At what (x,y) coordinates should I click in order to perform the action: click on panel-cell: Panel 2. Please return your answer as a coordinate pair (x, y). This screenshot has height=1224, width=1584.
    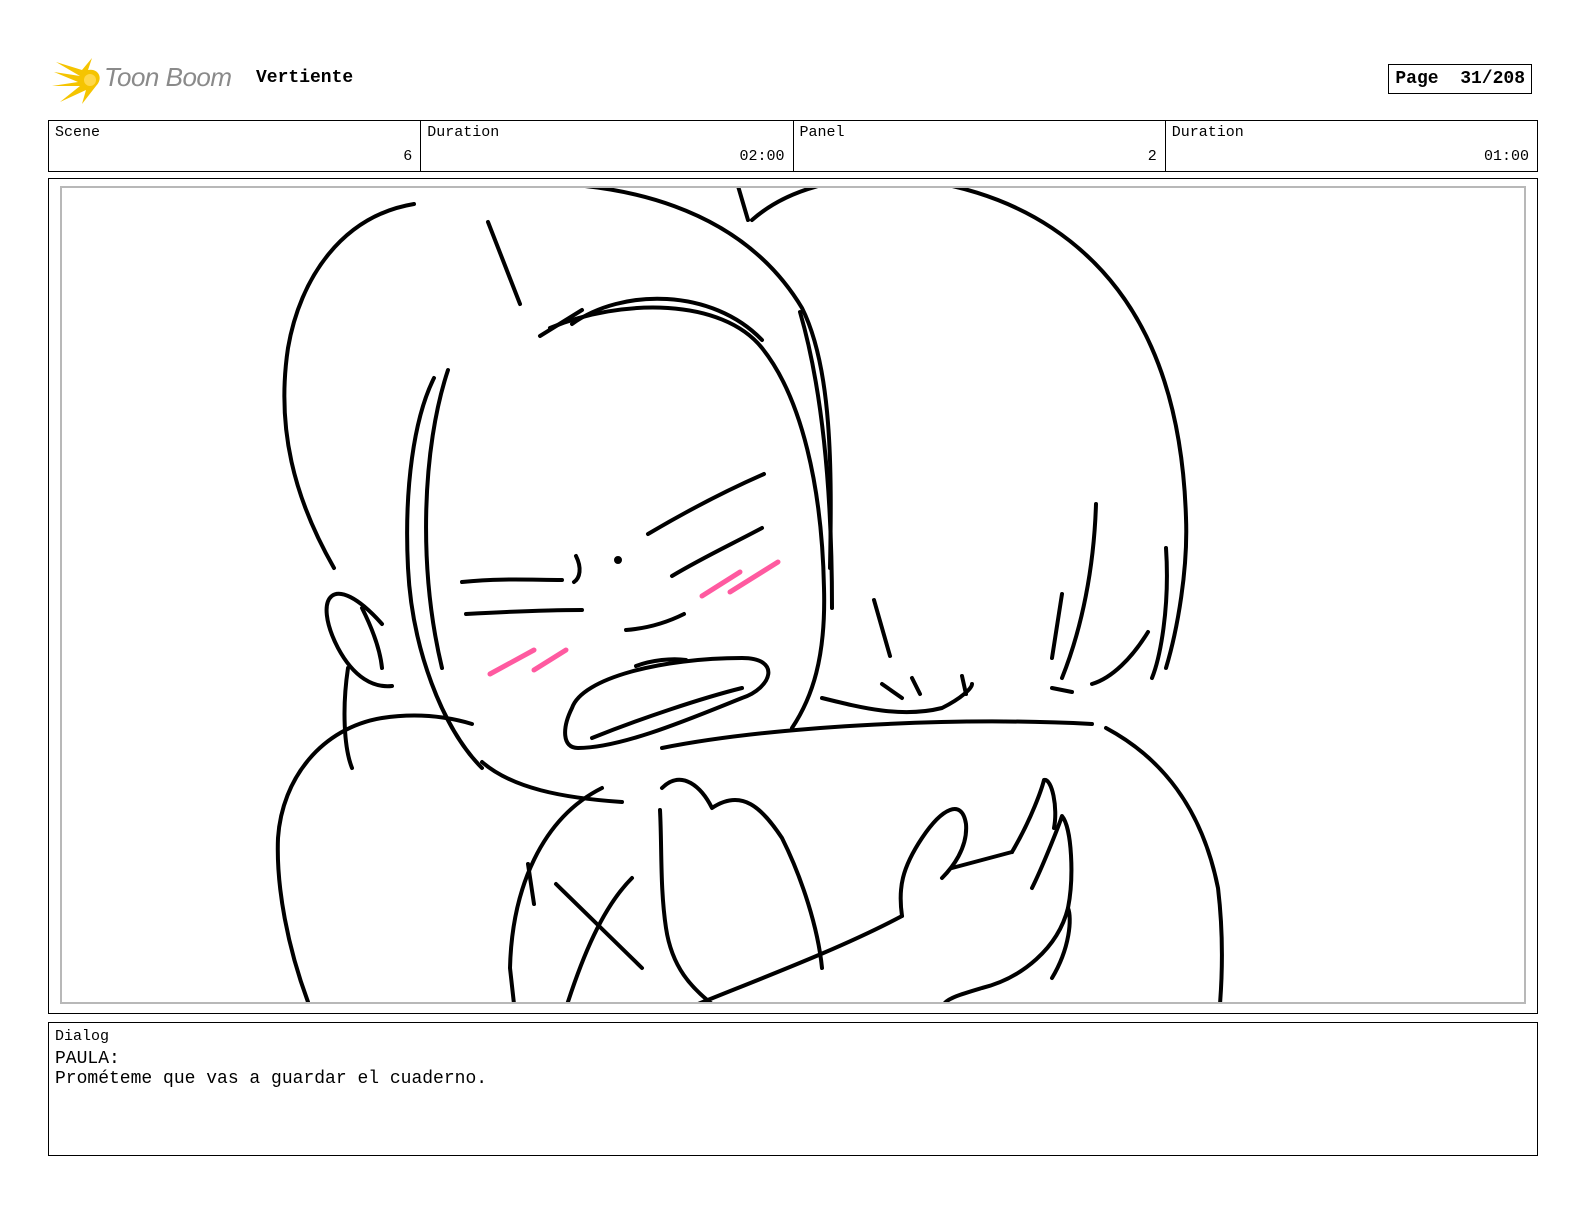
    Looking at the image, I should click on (980, 146).